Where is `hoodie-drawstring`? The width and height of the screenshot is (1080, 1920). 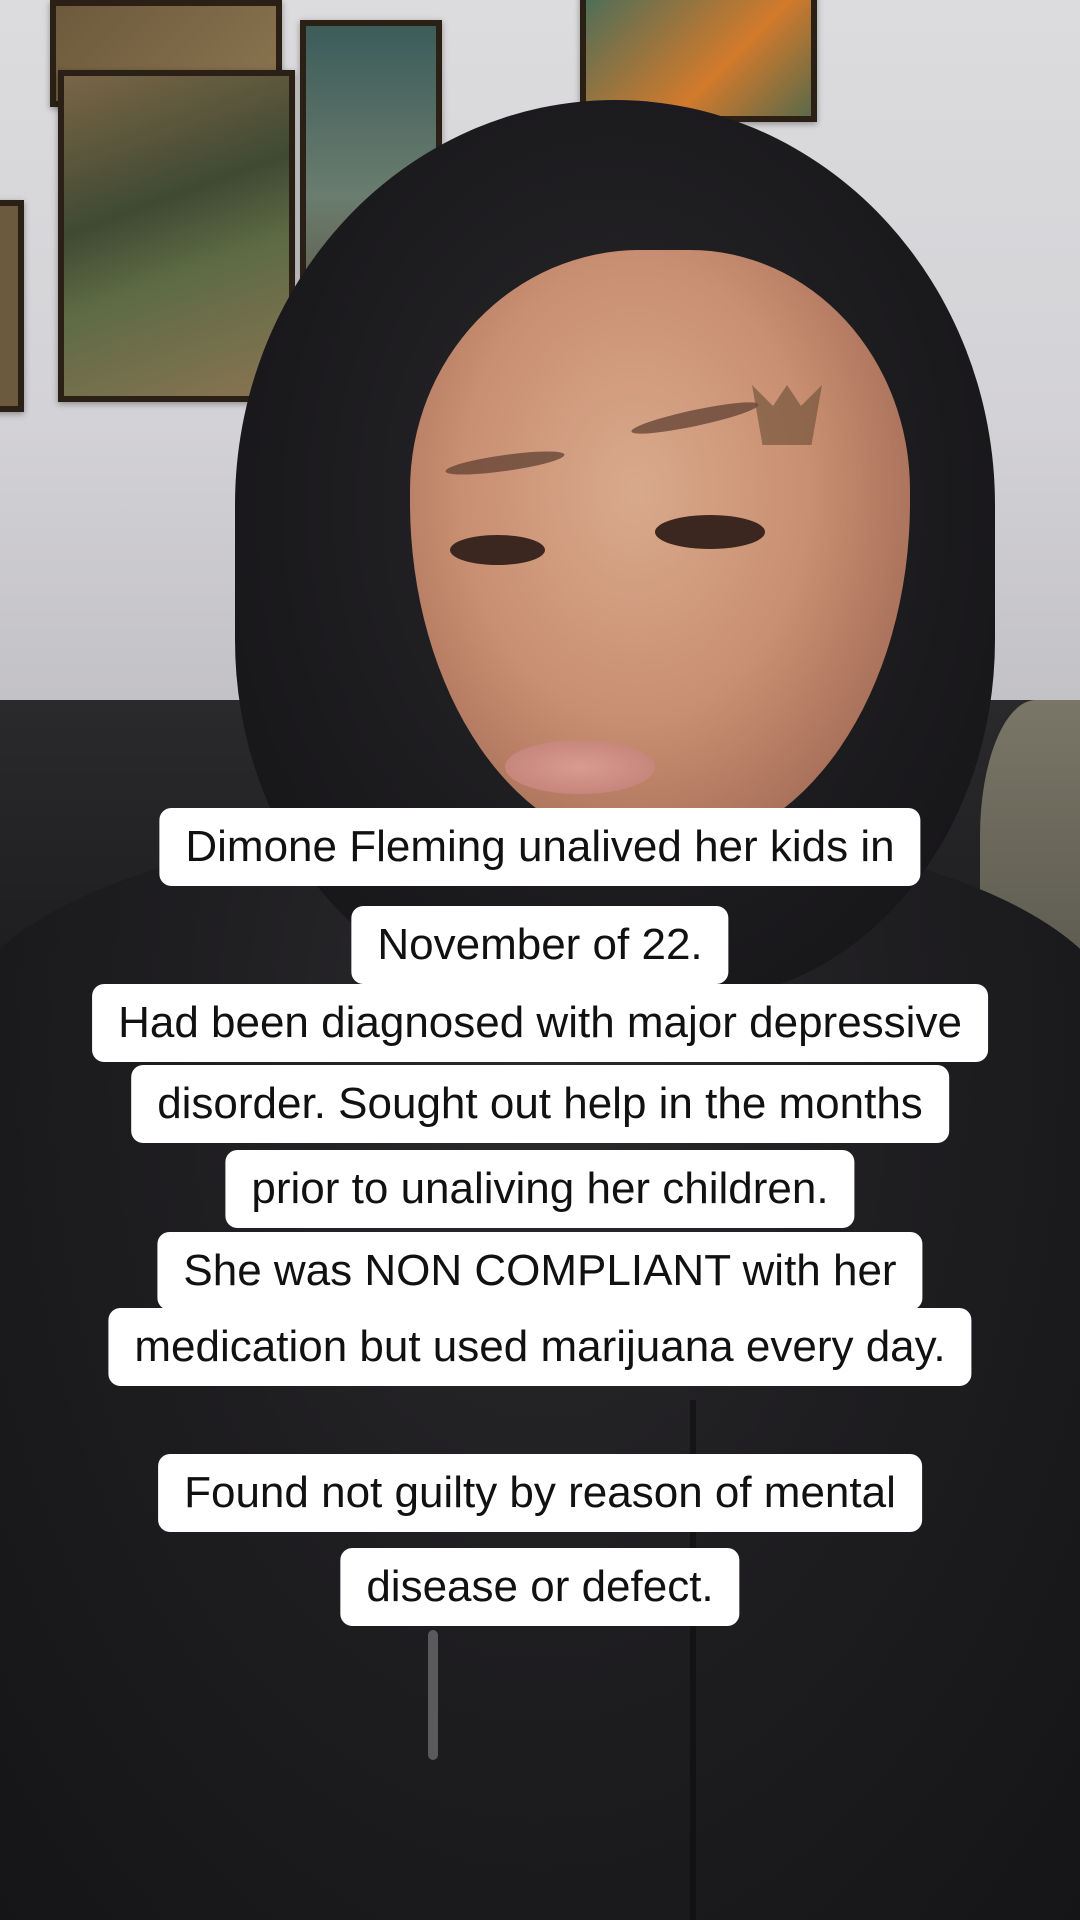 hoodie-drawstring is located at coordinates (433, 1695).